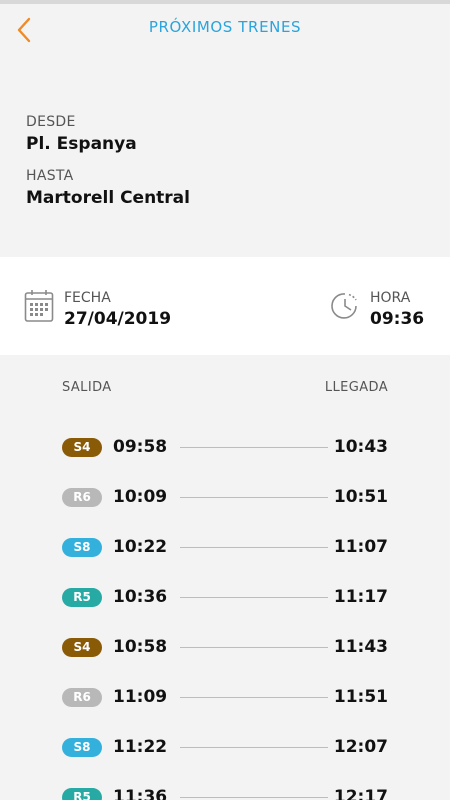 The width and height of the screenshot is (450, 800). What do you see at coordinates (360, 793) in the screenshot?
I see `arrival-time: 12:17` at bounding box center [360, 793].